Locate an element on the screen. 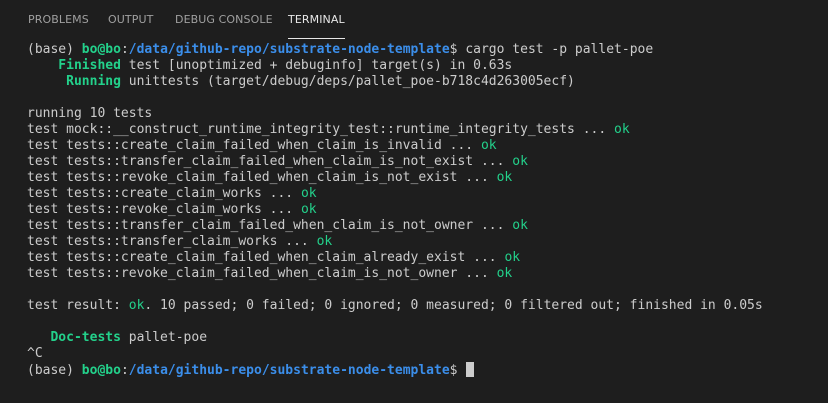 The width and height of the screenshot is (828, 403). tab-terminal: TERMINAL is located at coordinates (316, 19).